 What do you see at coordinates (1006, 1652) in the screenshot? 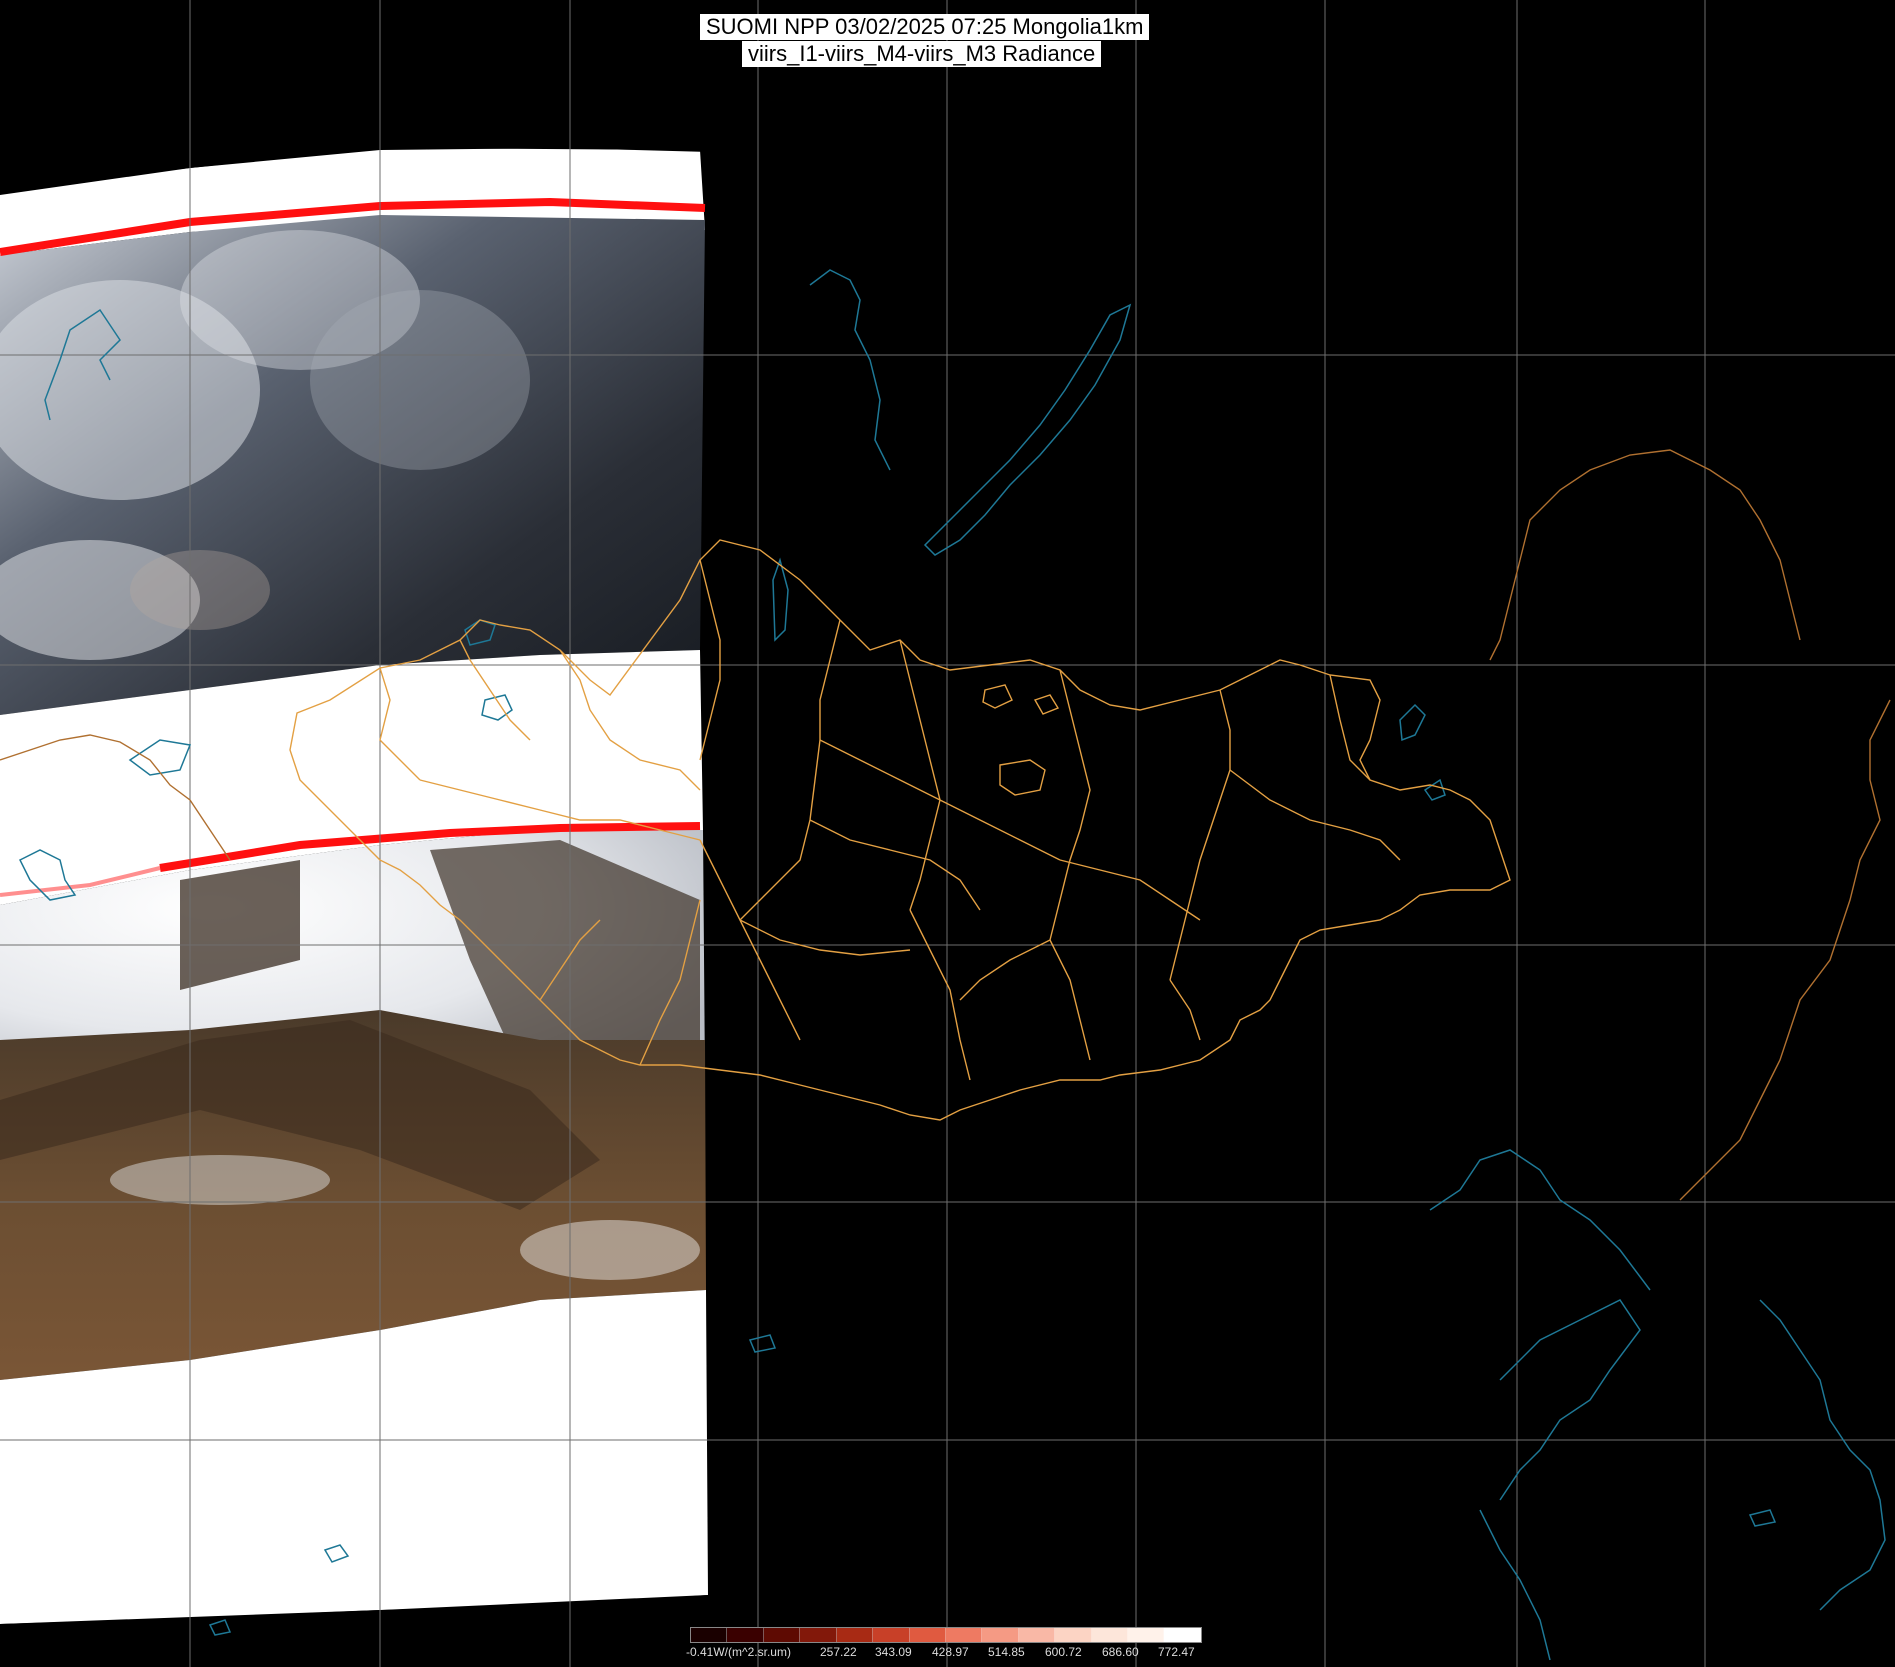
I see `colorbar-tick-4: 514.85` at bounding box center [1006, 1652].